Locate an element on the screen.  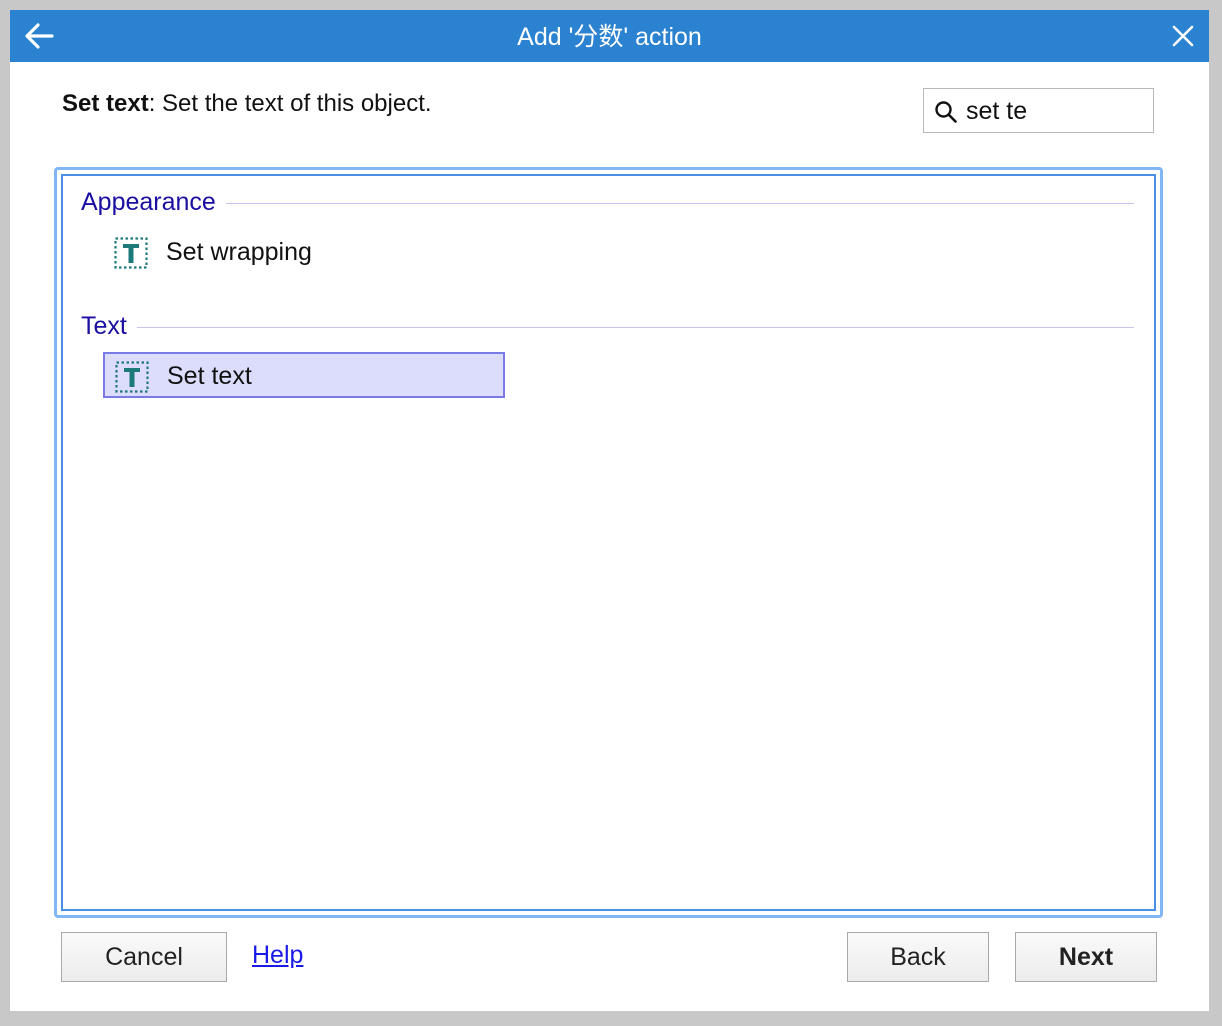
search-icon is located at coordinates (946, 112).